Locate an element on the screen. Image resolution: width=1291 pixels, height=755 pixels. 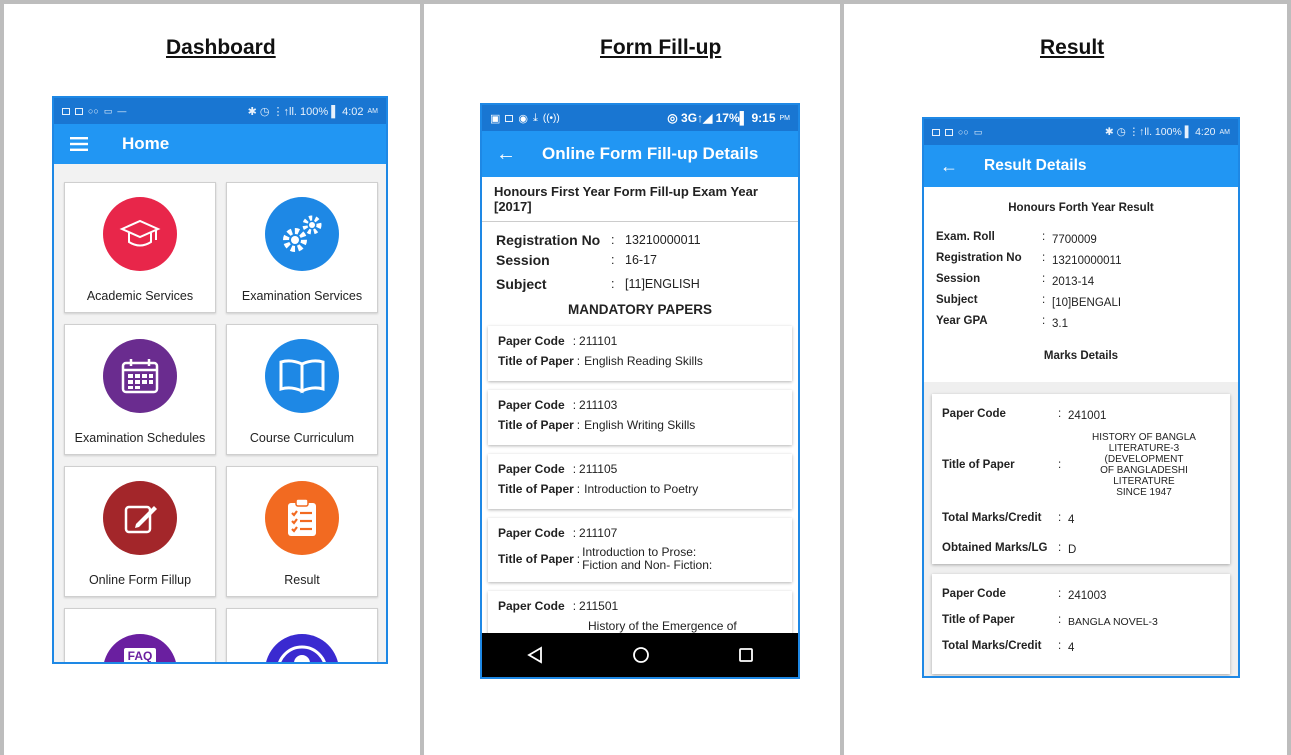
paper-title-value: English Writing Skills is located at coordinates (640, 425).